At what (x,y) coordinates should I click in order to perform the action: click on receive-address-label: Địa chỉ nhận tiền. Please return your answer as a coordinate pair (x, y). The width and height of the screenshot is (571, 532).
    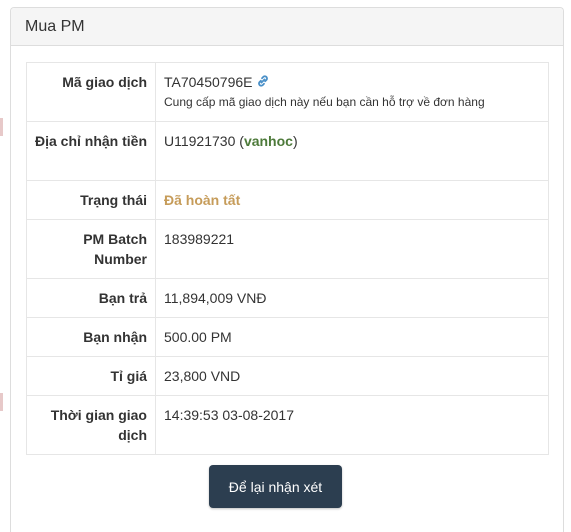
    Looking at the image, I should click on (91, 151).